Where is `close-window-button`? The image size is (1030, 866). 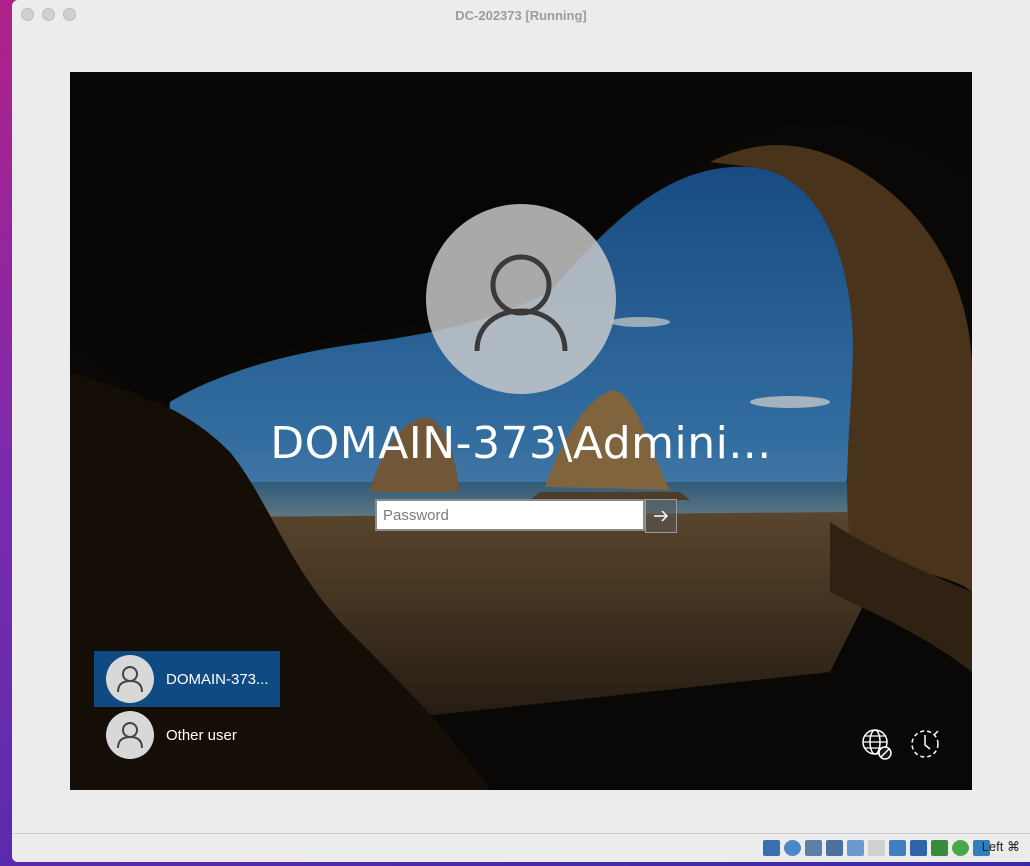
close-window-button is located at coordinates (27, 14).